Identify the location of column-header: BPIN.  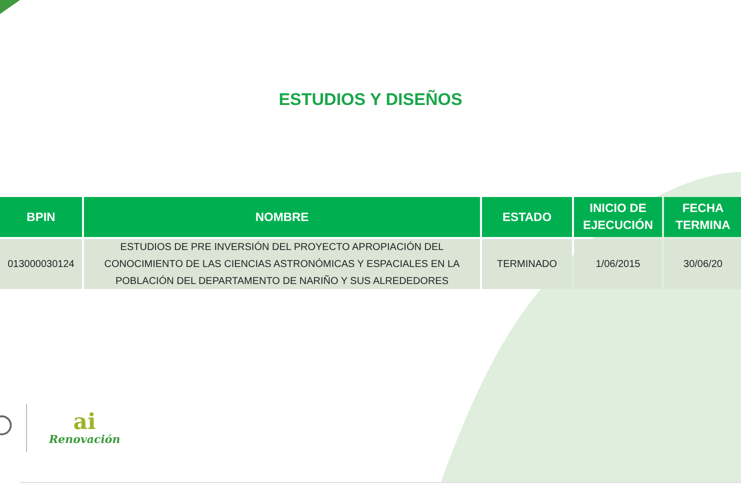
(41, 217).